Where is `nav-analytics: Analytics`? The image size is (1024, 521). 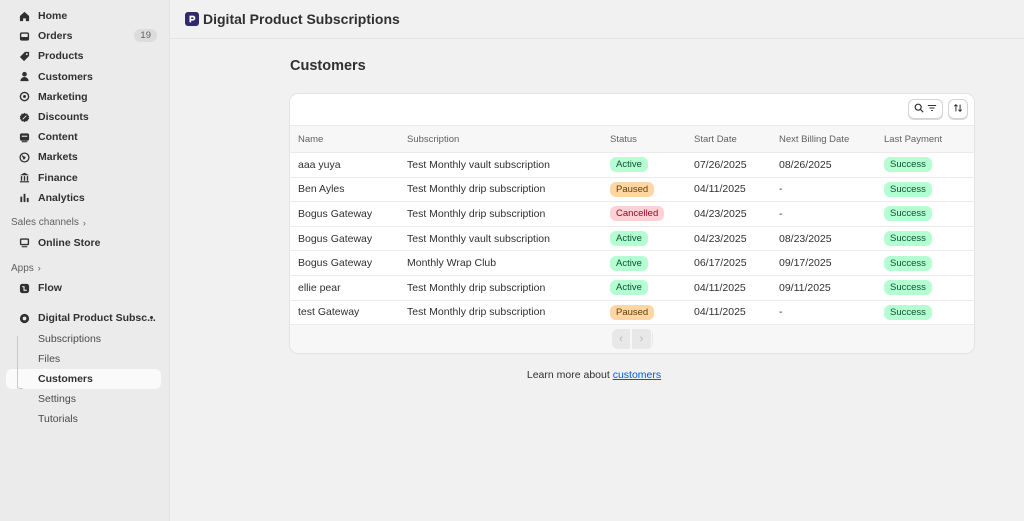
nav-analytics: Analytics is located at coordinates (83, 198).